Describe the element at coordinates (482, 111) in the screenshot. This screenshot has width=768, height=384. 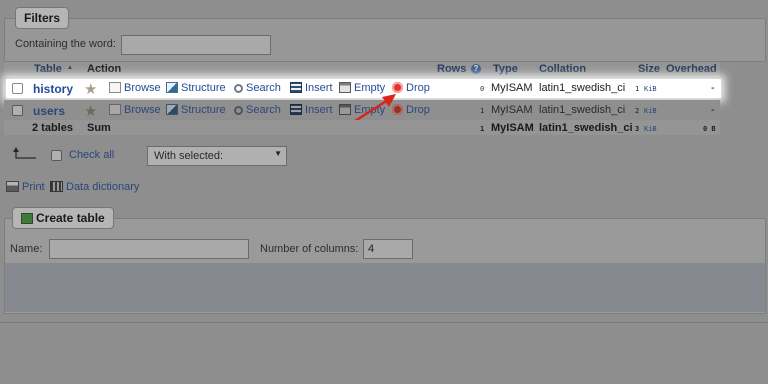
I see `row-count: 1` at that location.